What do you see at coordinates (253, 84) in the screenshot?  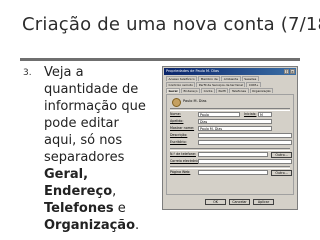 I see `tab-com: COM+` at bounding box center [253, 84].